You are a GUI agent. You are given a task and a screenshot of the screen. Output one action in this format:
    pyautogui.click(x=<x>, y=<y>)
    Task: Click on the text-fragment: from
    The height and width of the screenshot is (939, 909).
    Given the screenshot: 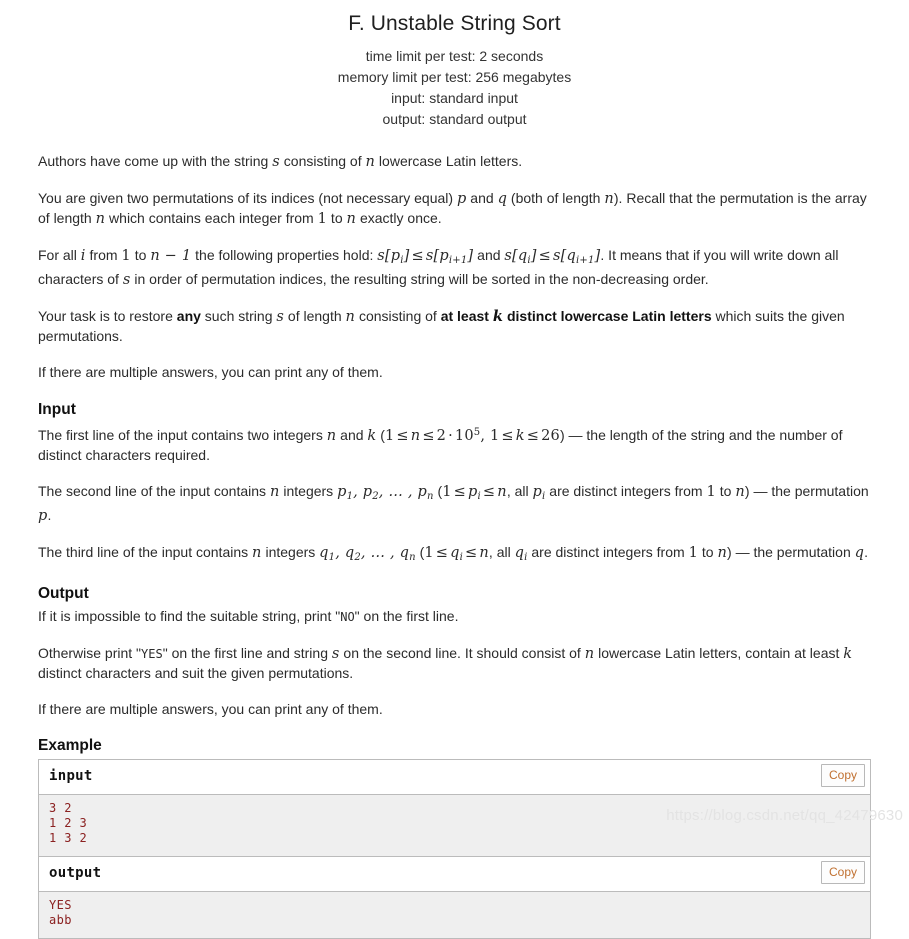 What is the action you would take?
    pyautogui.click(x=103, y=255)
    